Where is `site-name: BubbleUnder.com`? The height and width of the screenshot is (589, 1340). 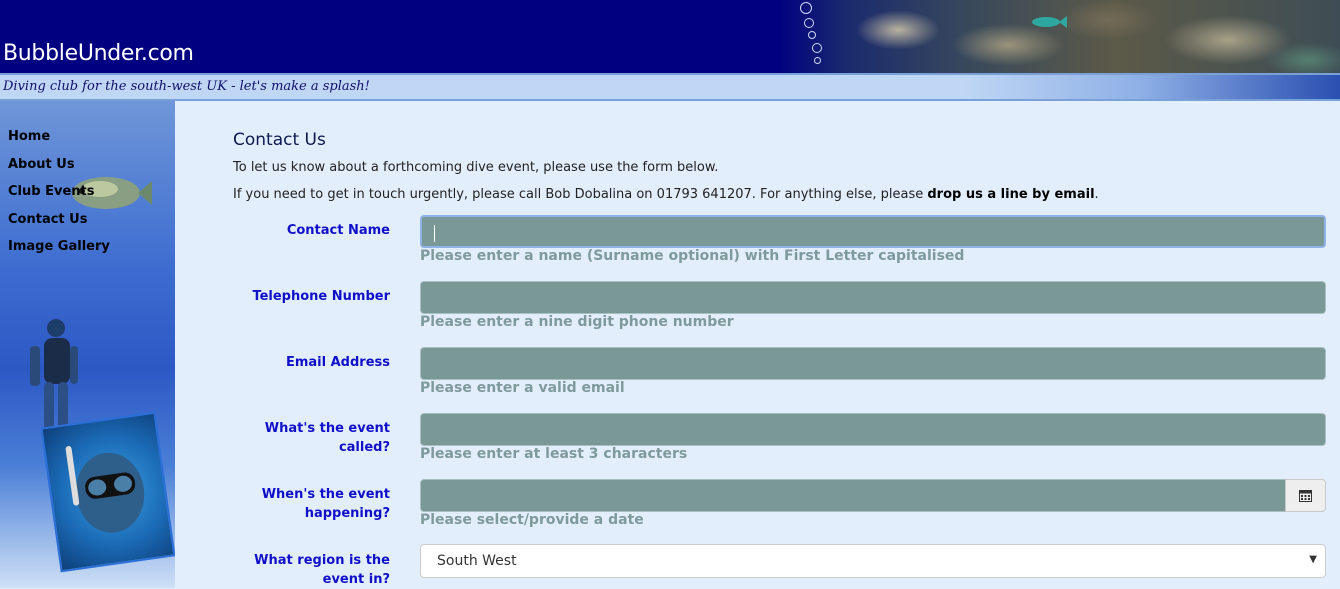 site-name: BubbleUnder.com is located at coordinates (98, 53).